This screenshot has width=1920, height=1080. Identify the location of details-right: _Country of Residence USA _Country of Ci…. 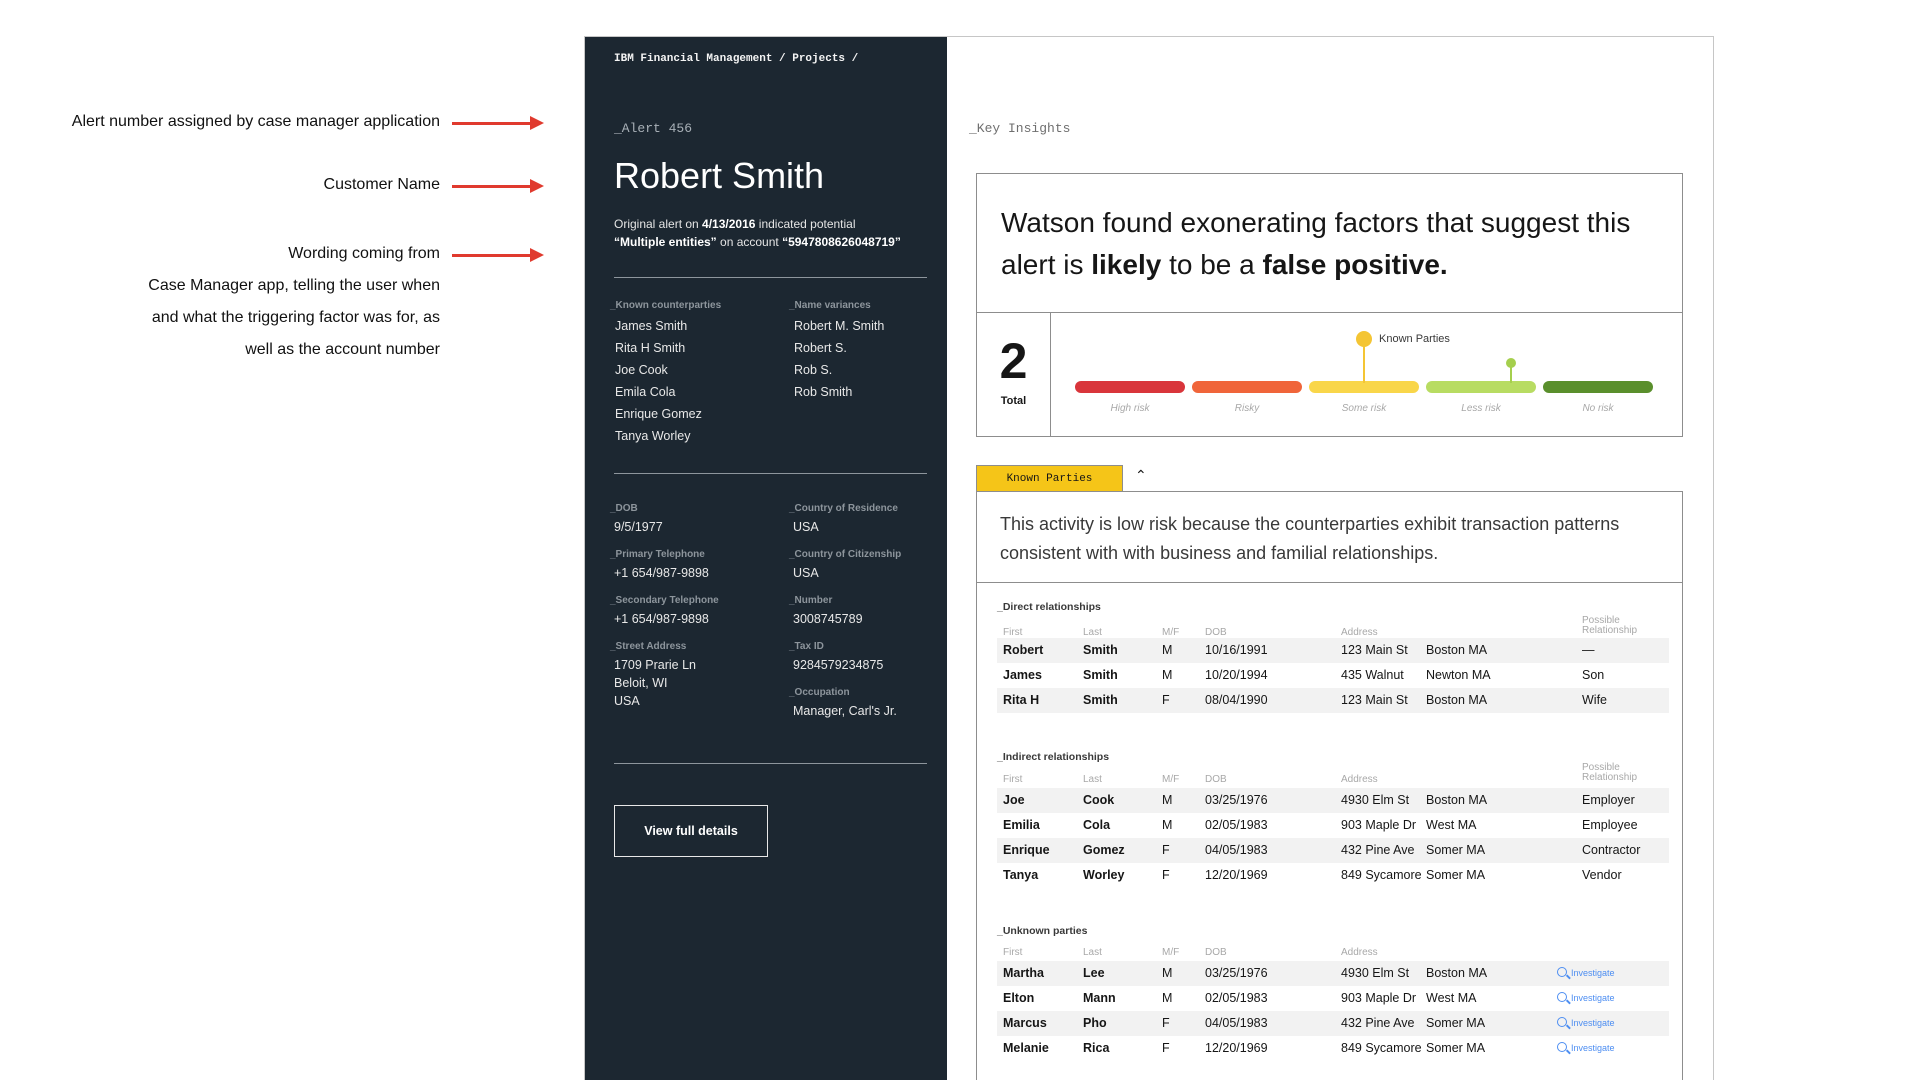
(864, 618).